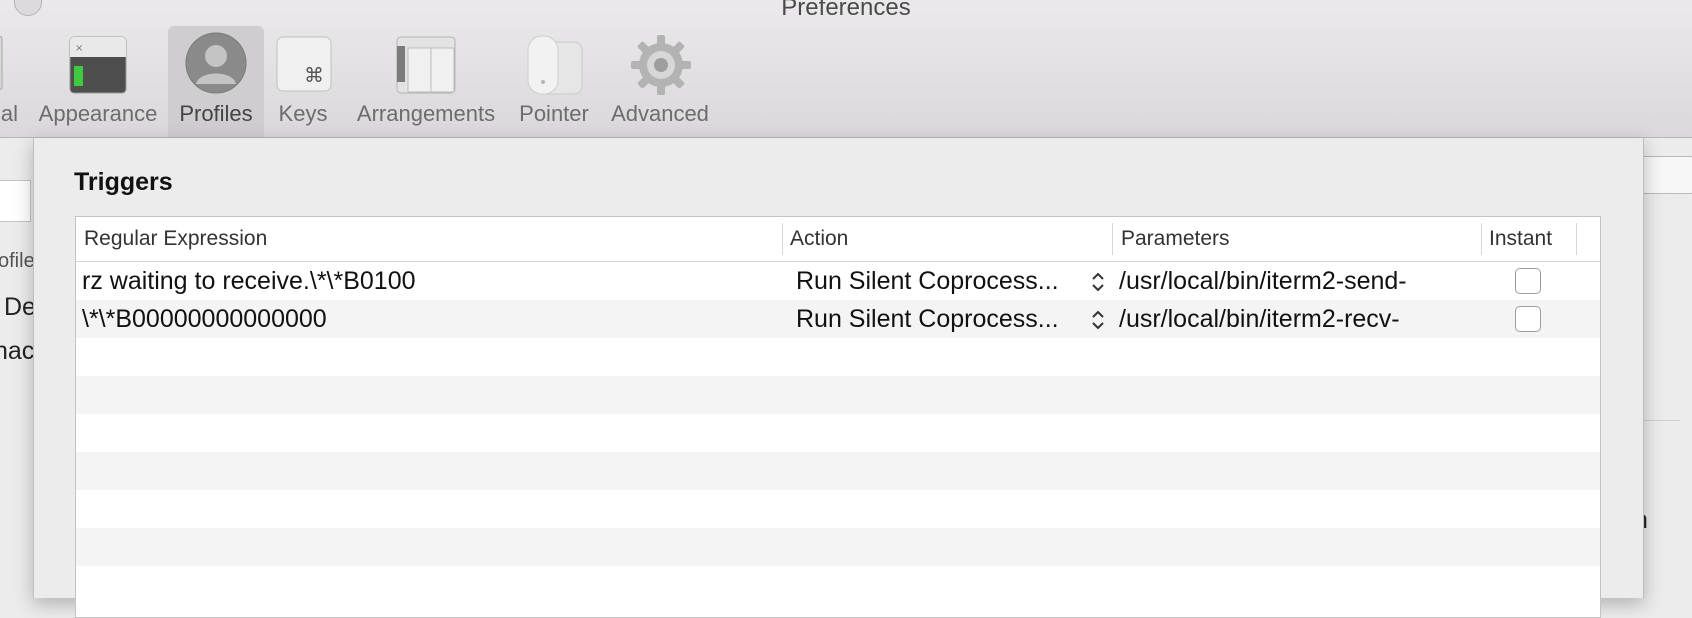 The width and height of the screenshot is (1692, 618). What do you see at coordinates (660, 113) in the screenshot?
I see `tab-advanced-label: Advanced` at bounding box center [660, 113].